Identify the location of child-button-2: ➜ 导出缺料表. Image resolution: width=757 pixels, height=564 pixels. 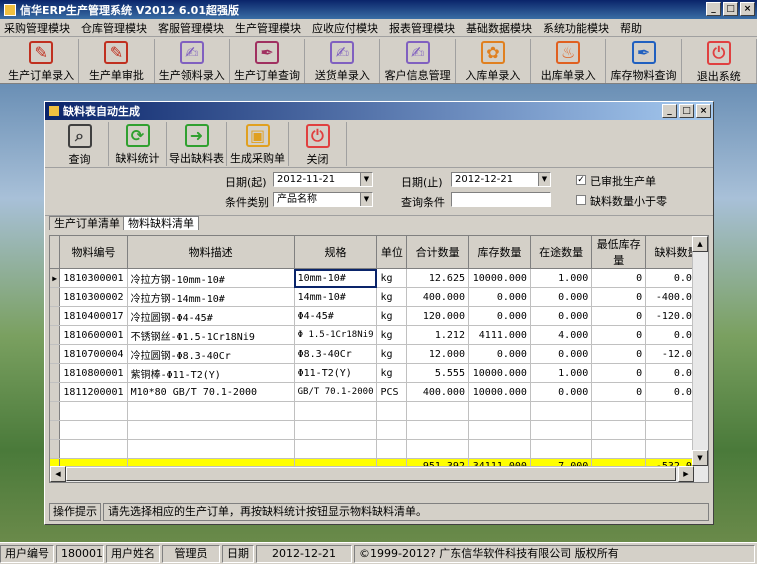
(197, 144).